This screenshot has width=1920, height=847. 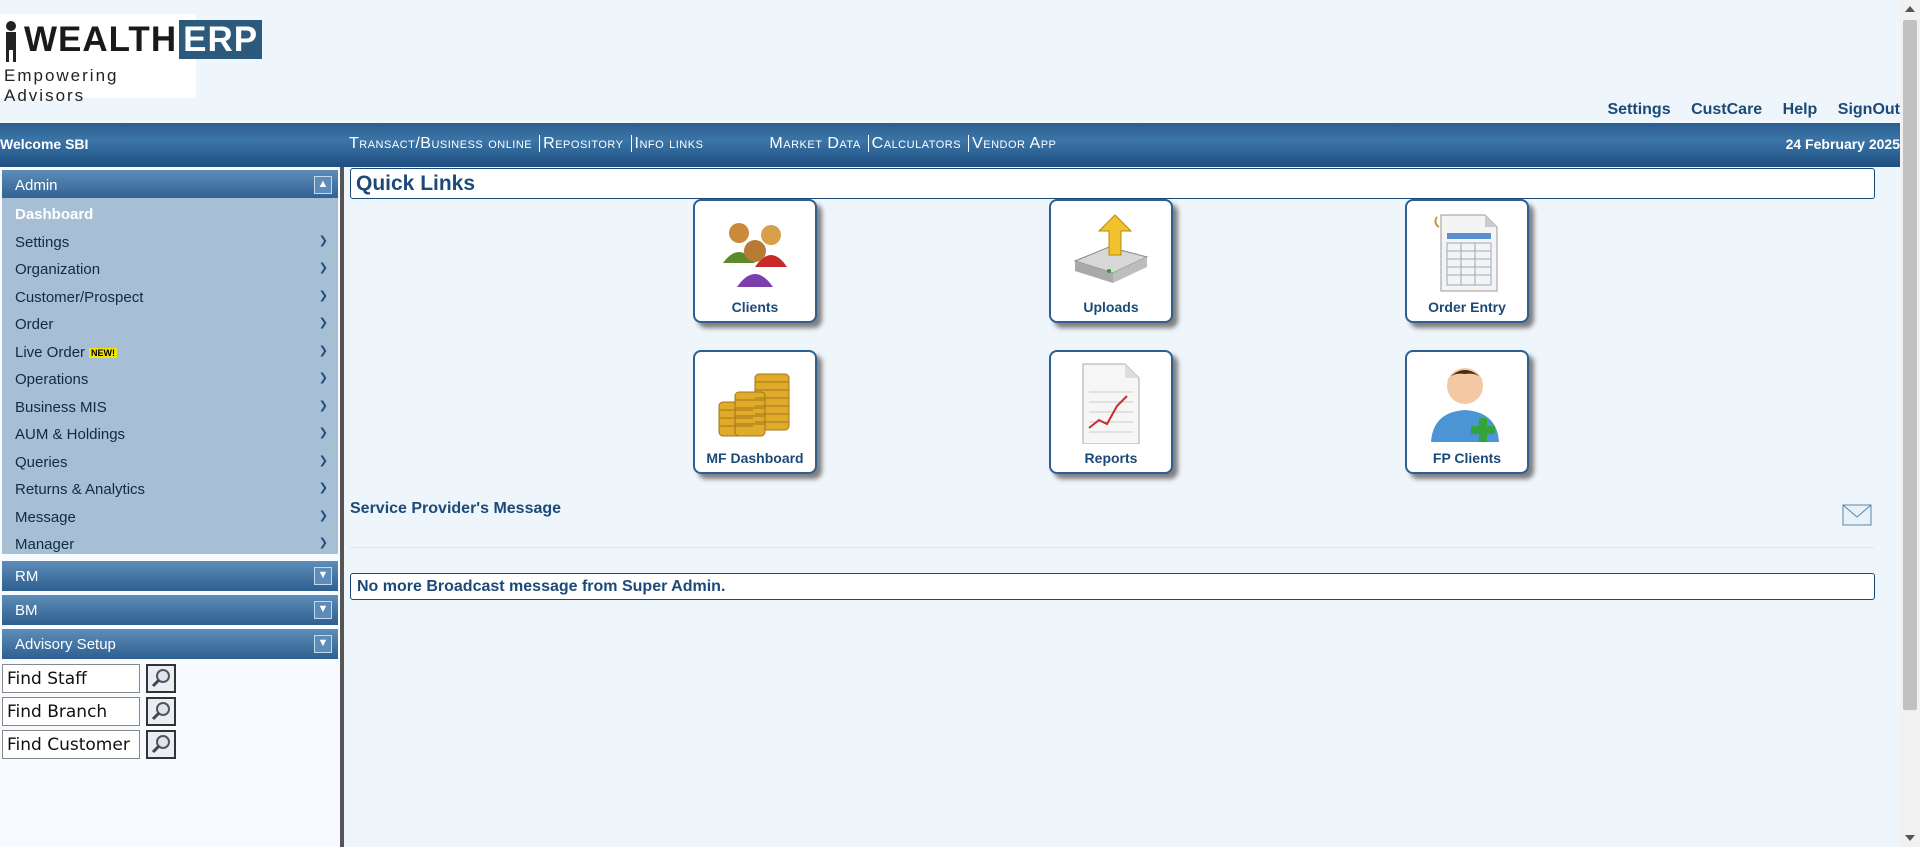 I want to click on sidebar-item-label: Dashboard, so click(x=54, y=214).